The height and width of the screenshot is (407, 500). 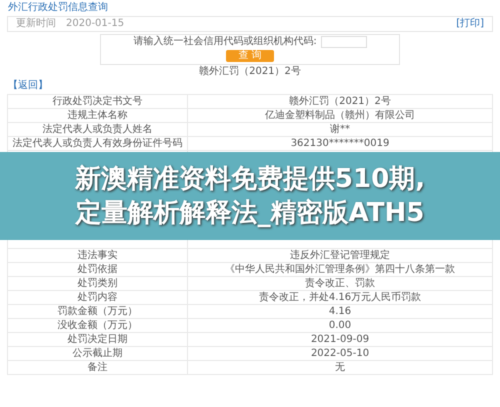 What do you see at coordinates (98, 129) in the screenshot?
I see `table-cell: 法定代表人或负责人姓名` at bounding box center [98, 129].